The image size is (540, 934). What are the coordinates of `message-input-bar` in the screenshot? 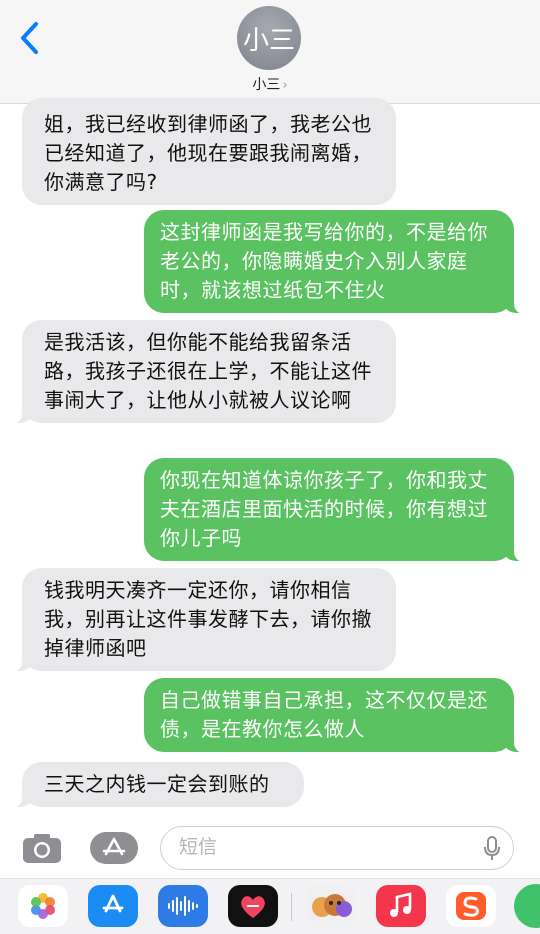 It's located at (270, 849).